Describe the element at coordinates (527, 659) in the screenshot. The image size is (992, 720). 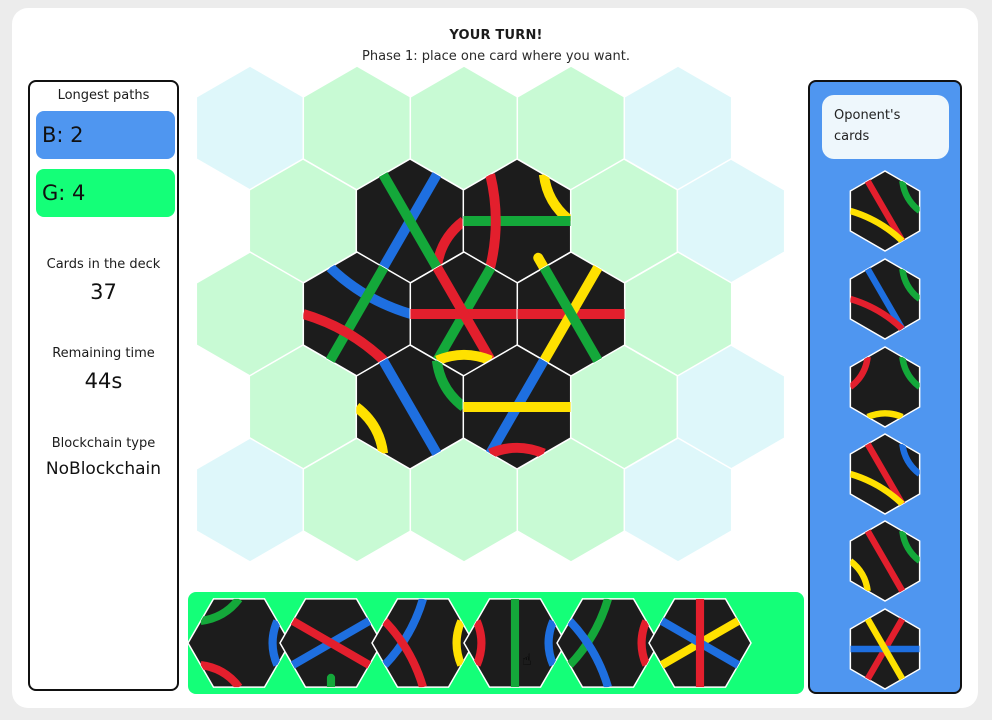
I see `hand-cursor-icon: ☝` at that location.